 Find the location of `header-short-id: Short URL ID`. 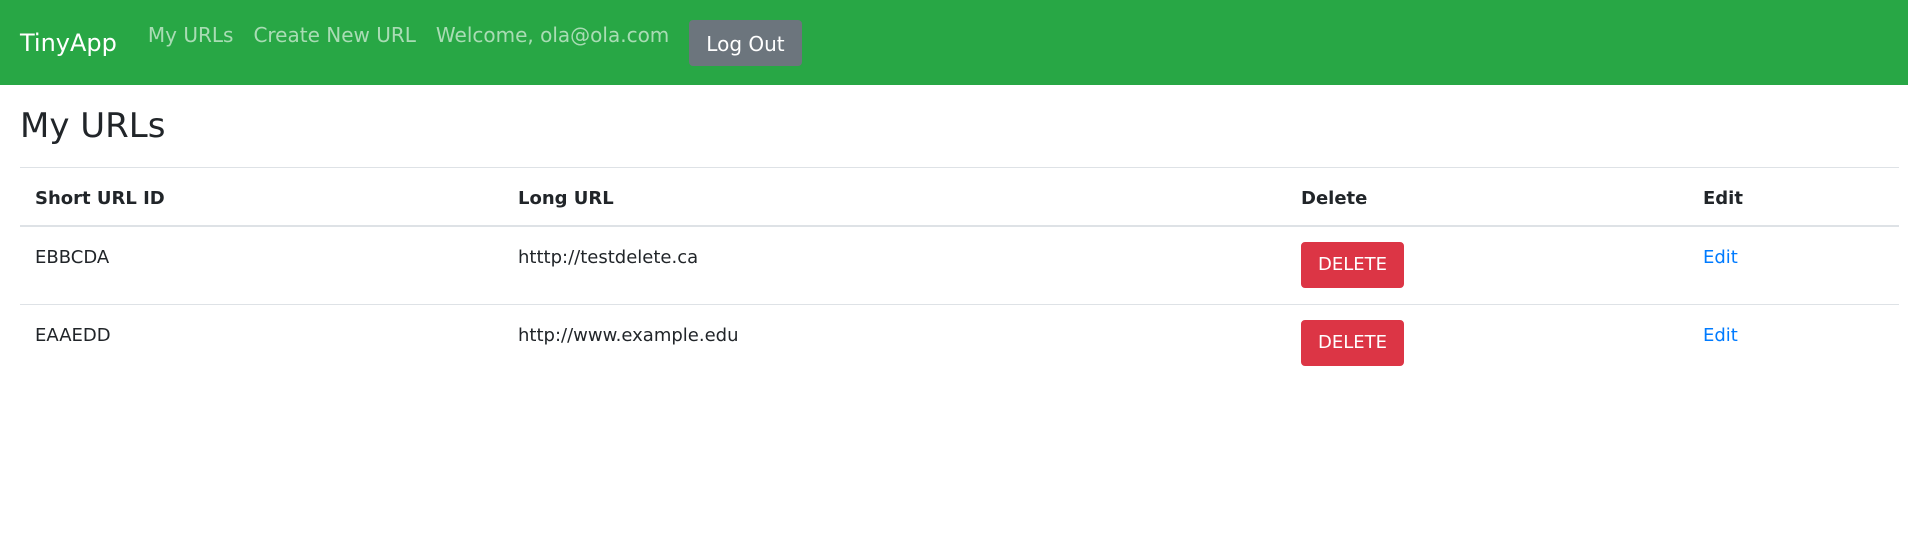

header-short-id: Short URL ID is located at coordinates (261, 197).